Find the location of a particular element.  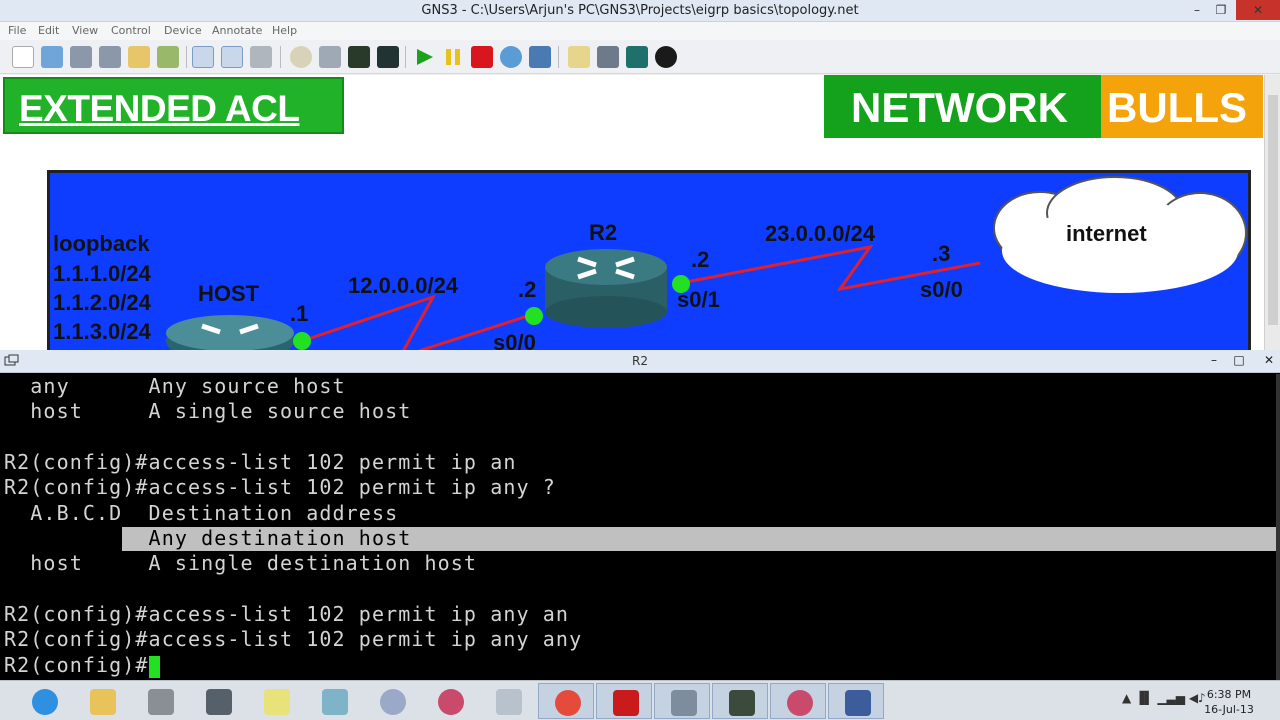

brand-bulls-text: BULLS is located at coordinates (1177, 107).